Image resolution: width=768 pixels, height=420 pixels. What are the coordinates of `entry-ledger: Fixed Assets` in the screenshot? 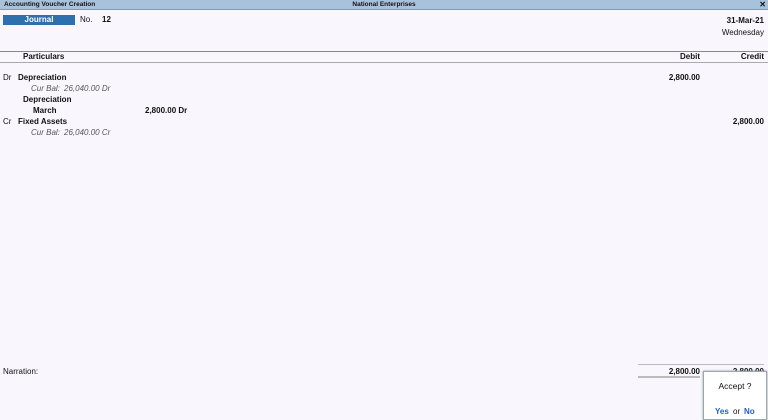 It's located at (42, 121).